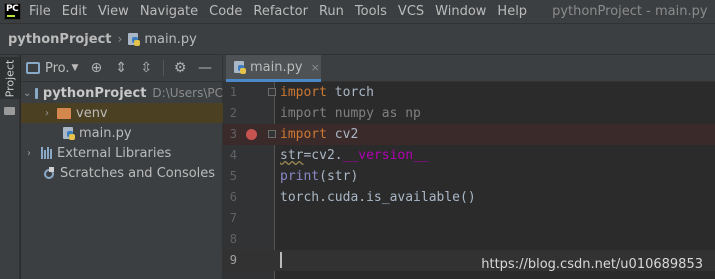 The width and height of the screenshot is (715, 279). Describe the element at coordinates (342, 134) in the screenshot. I see `code-text: cv2` at that location.